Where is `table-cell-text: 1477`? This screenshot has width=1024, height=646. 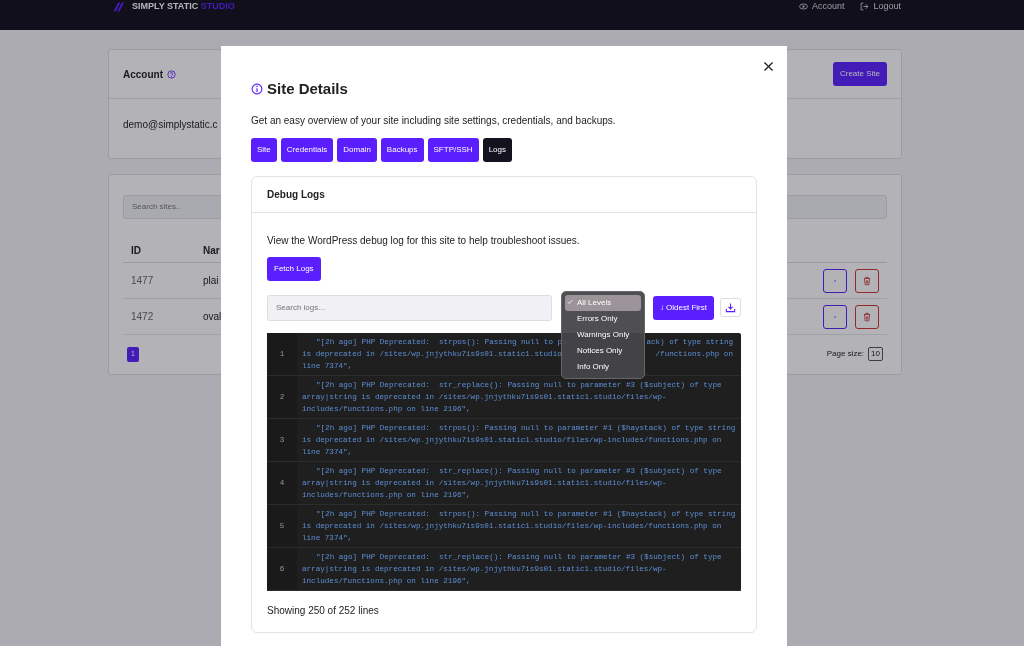
table-cell-text: 1477 is located at coordinates (143, 281).